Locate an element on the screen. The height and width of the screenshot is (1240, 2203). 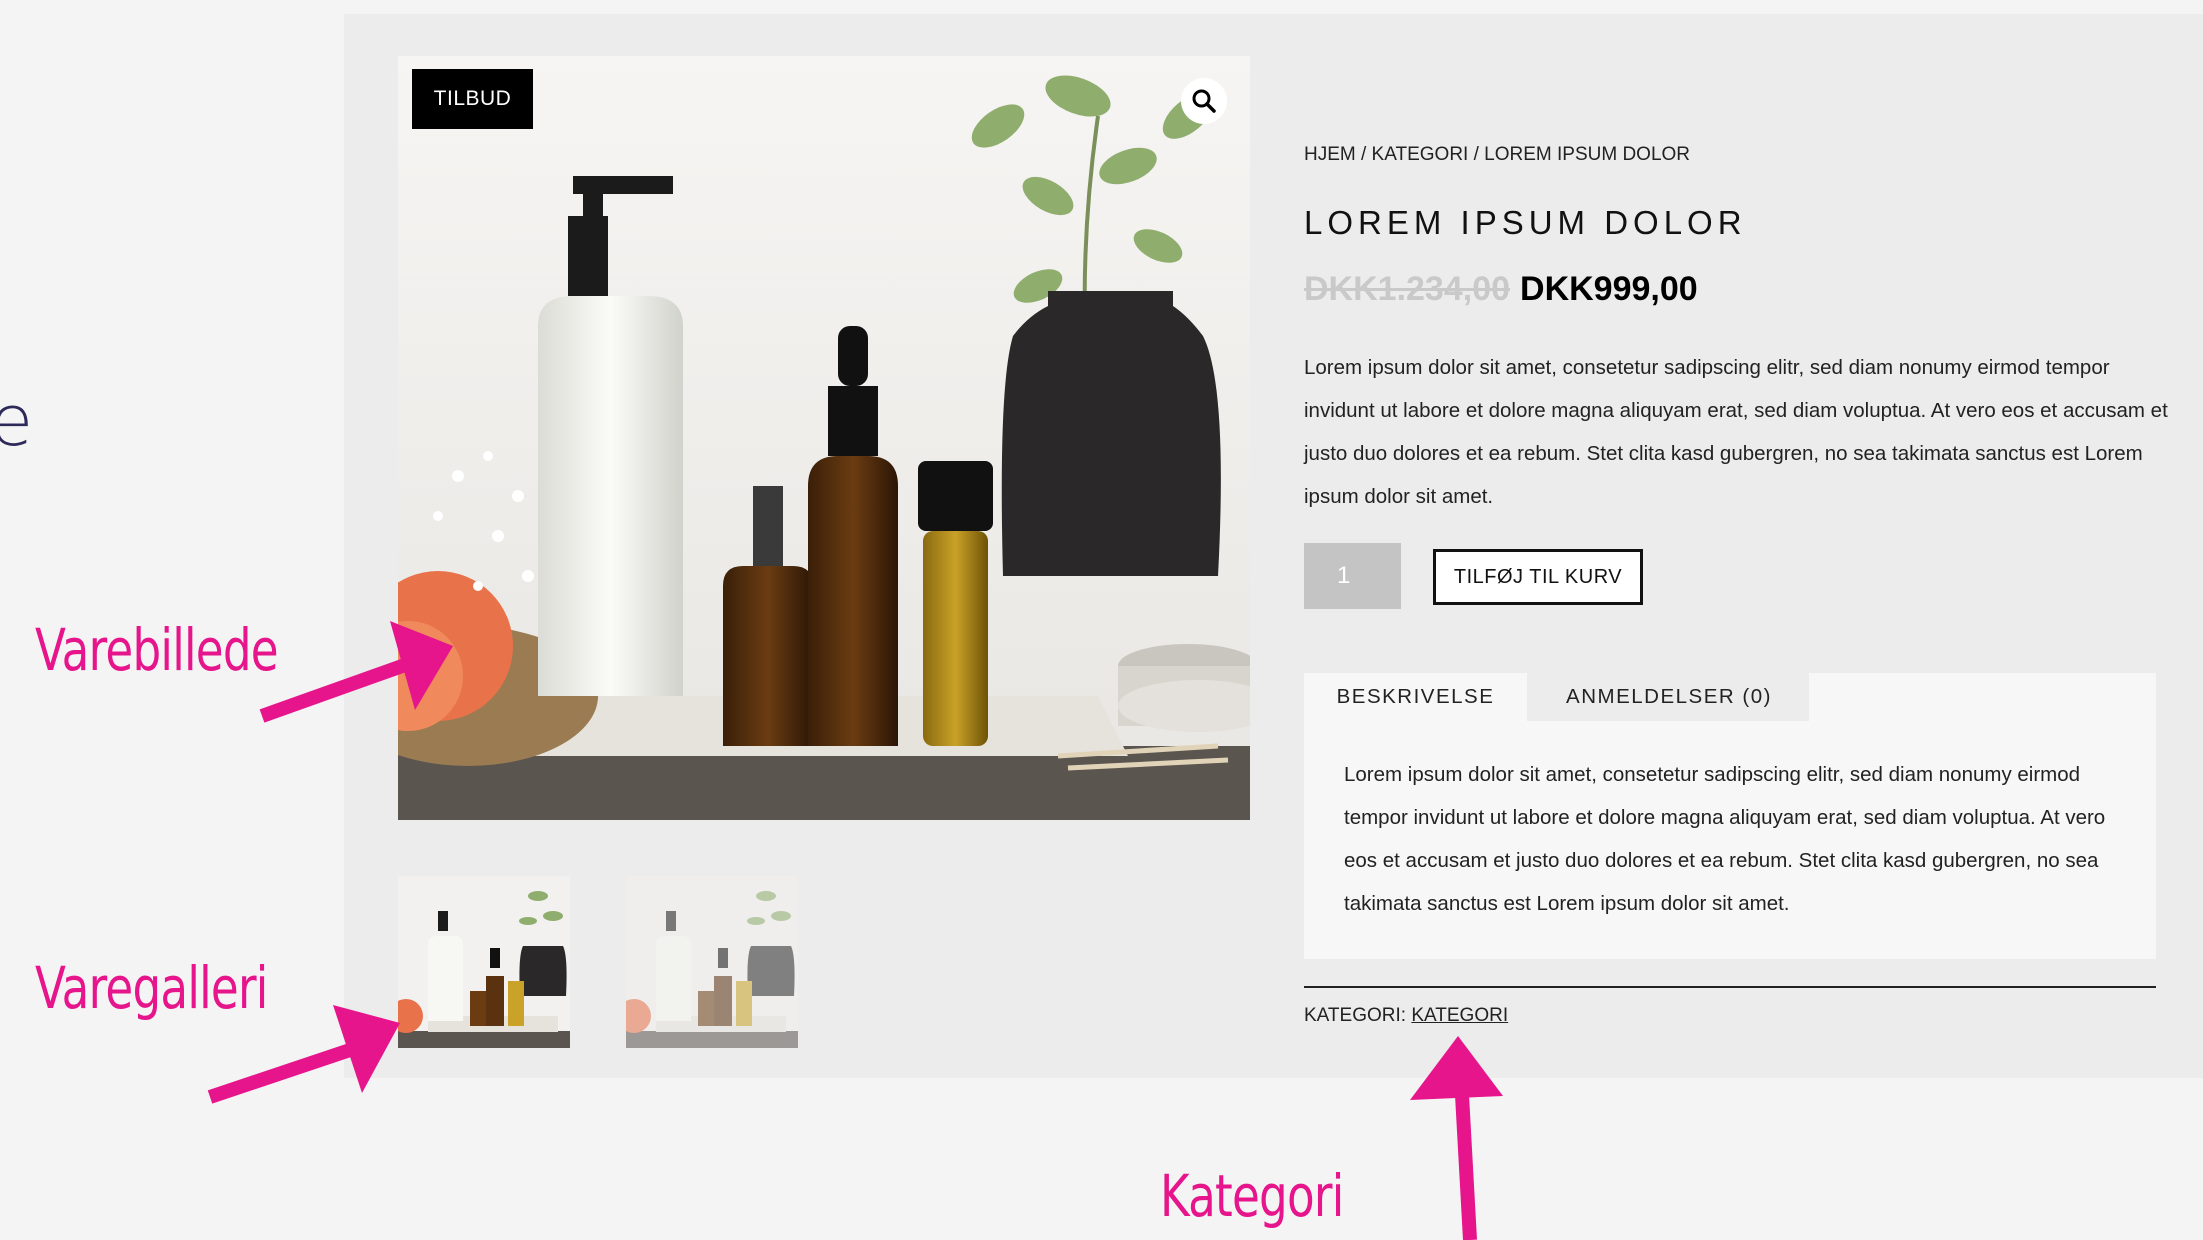
tab-description: BESKRIVELSE is located at coordinates (1415, 697).